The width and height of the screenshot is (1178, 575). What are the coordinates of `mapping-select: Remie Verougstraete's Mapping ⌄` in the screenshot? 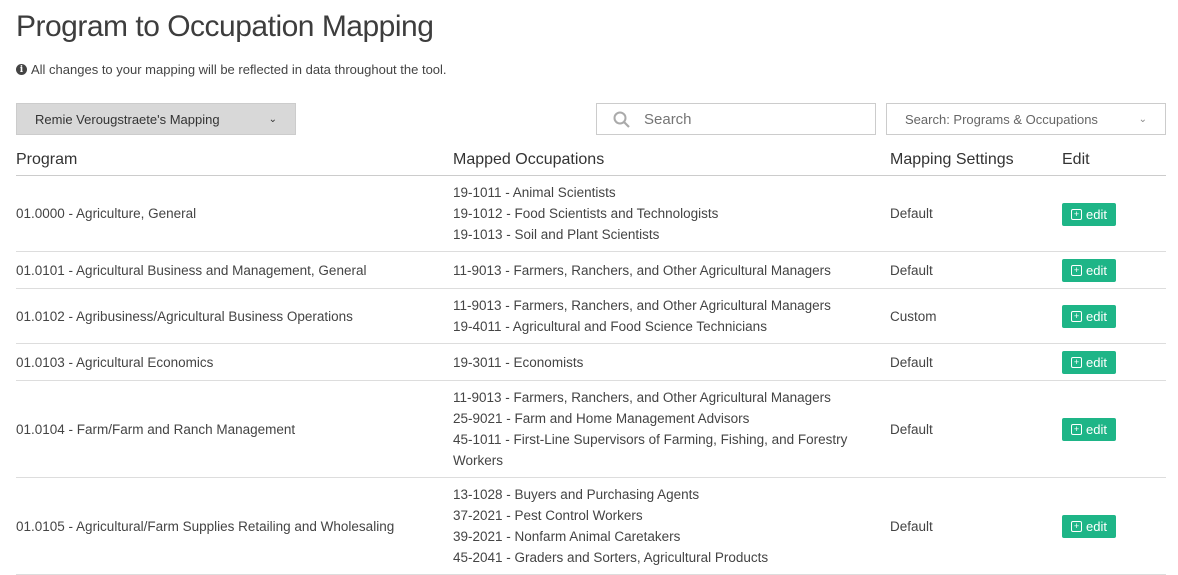 It's located at (156, 119).